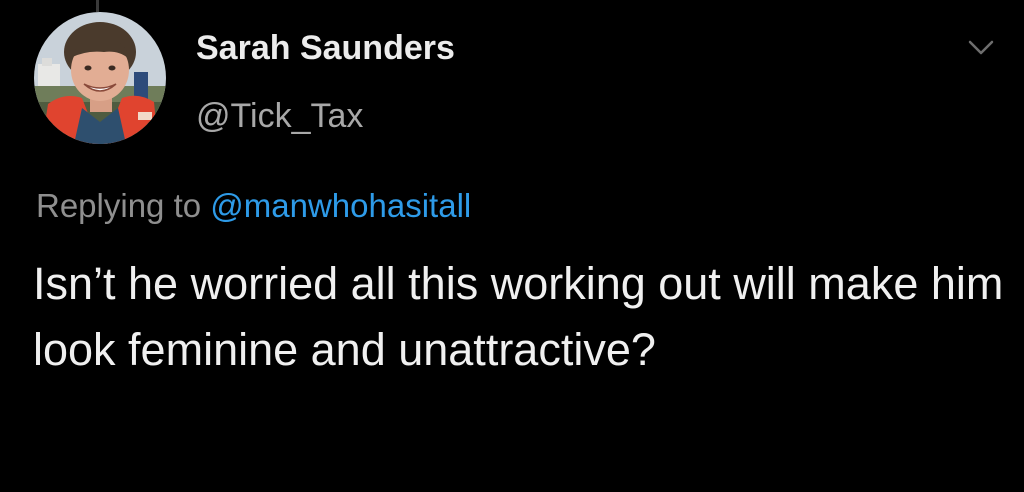  I want to click on reply-context-prefix: Replying to, so click(119, 205).